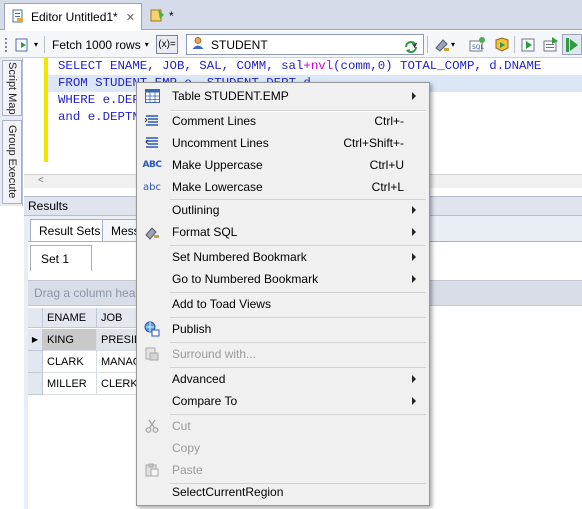 The image size is (582, 509). Describe the element at coordinates (529, 44) in the screenshot. I see `run-to-cursor-icon` at that location.